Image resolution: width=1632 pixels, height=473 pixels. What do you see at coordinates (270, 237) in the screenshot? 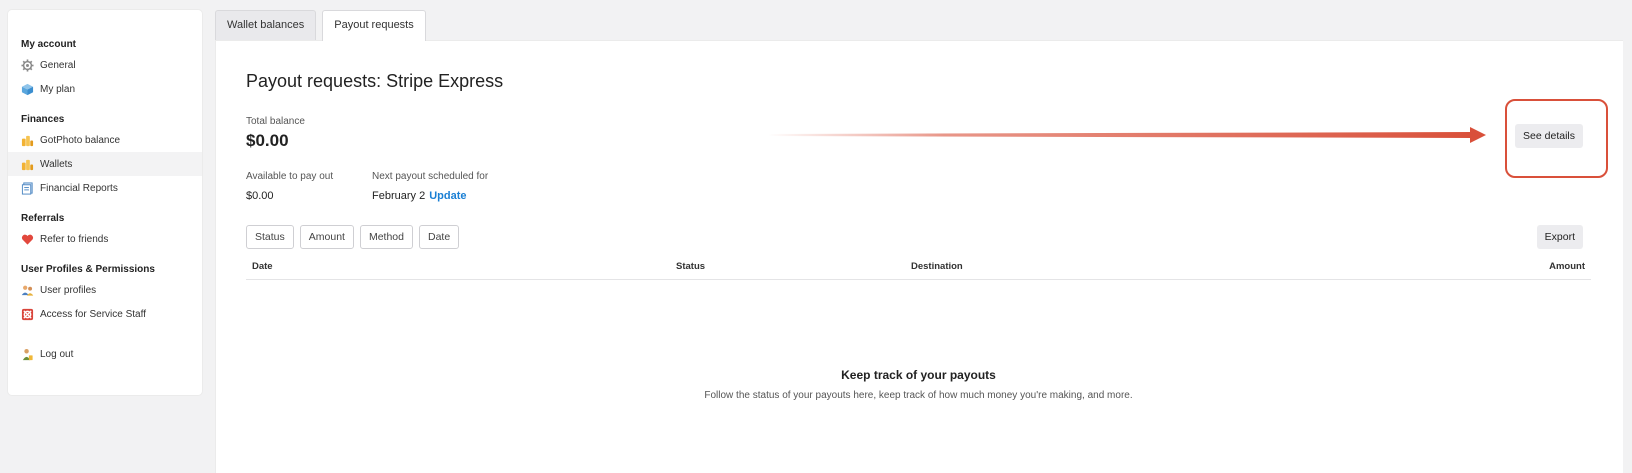
I see `filter-status-button: Status` at bounding box center [270, 237].